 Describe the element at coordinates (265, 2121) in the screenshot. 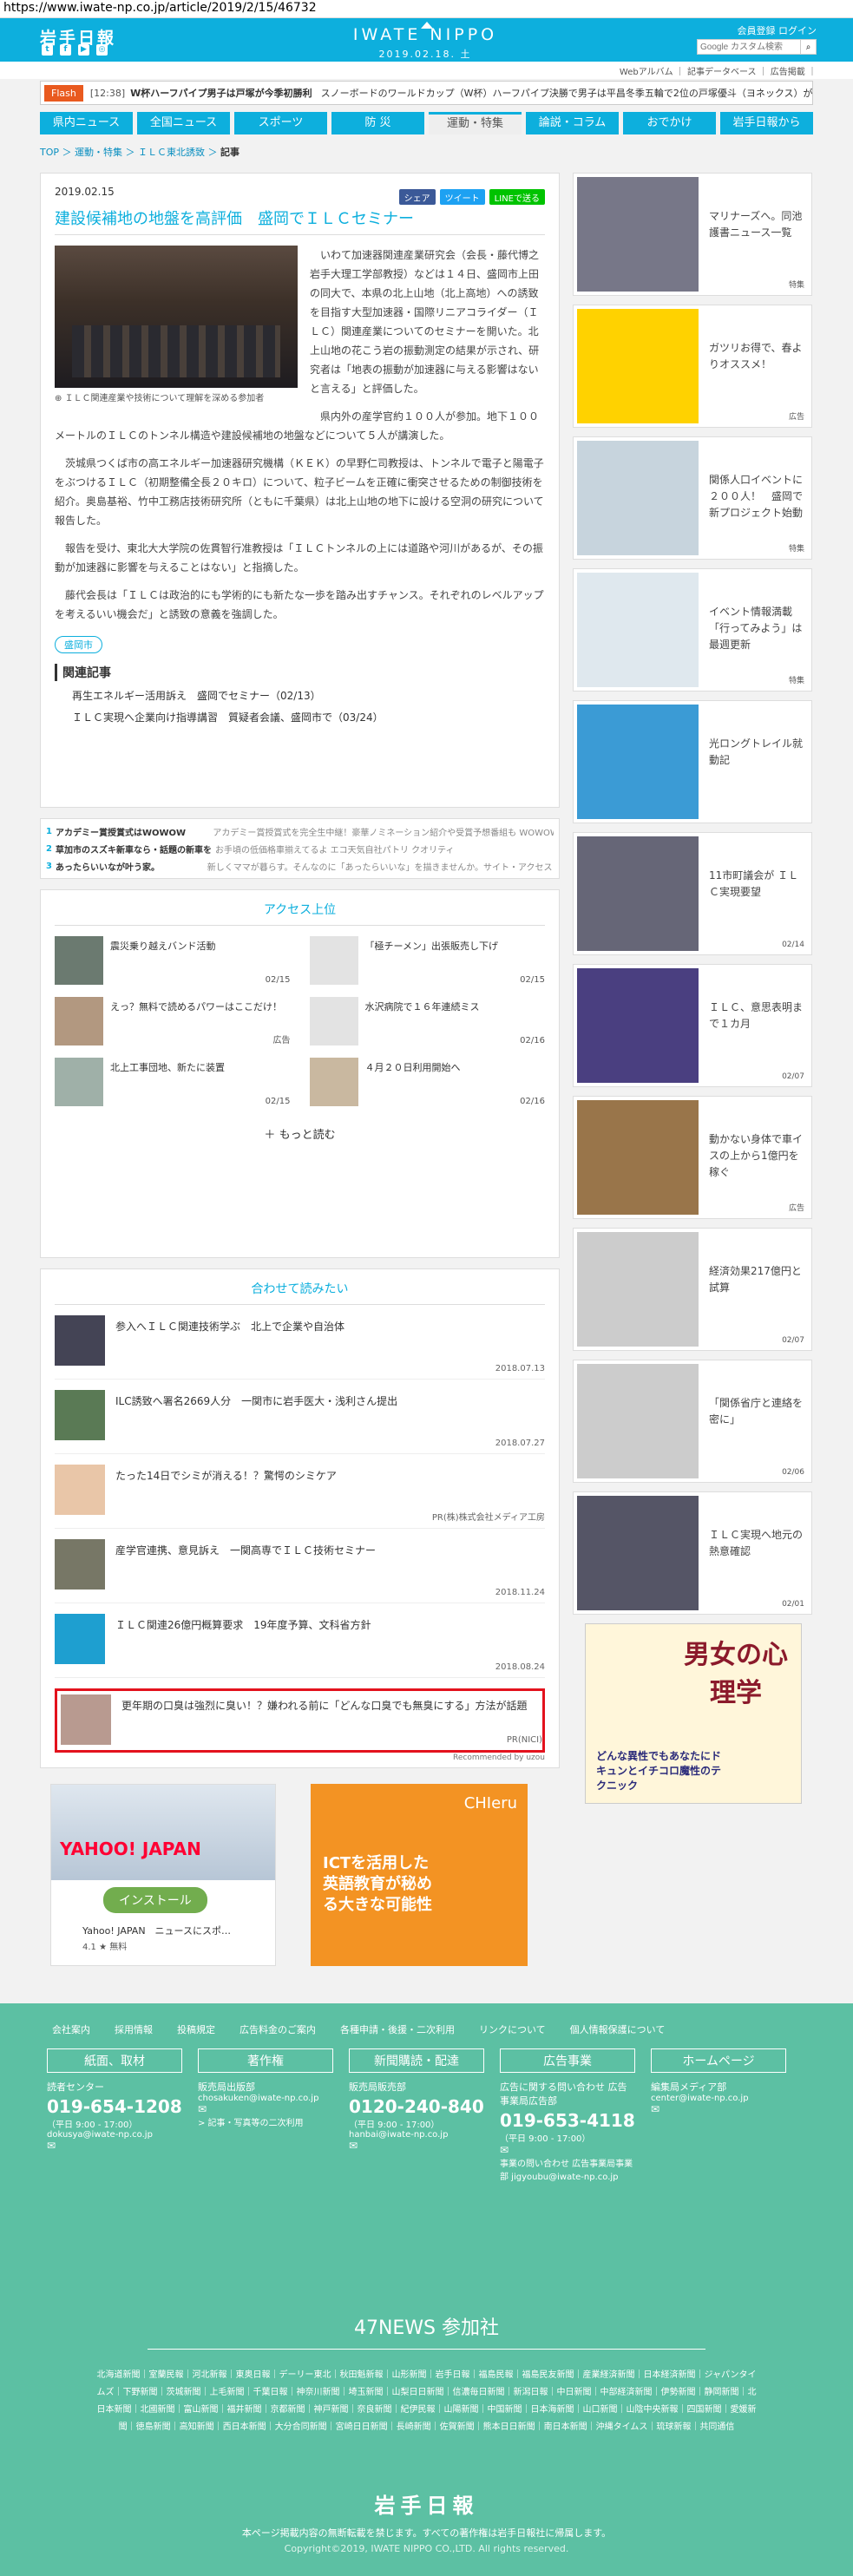

I see `secondary-use-link: > 記事・写真等の二次利用` at that location.